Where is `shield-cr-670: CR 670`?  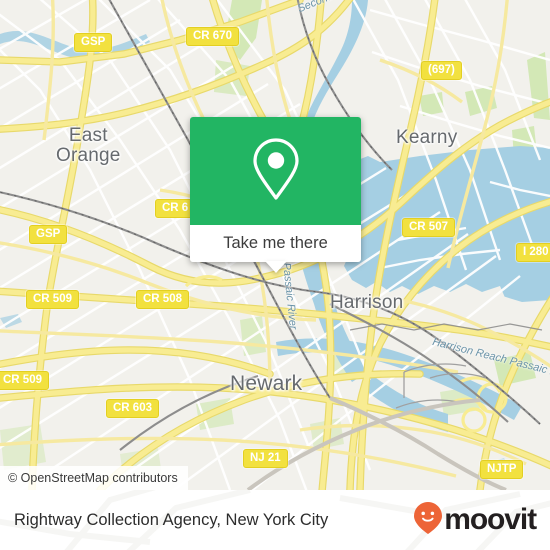
shield-cr-670: CR 670 is located at coordinates (212, 36).